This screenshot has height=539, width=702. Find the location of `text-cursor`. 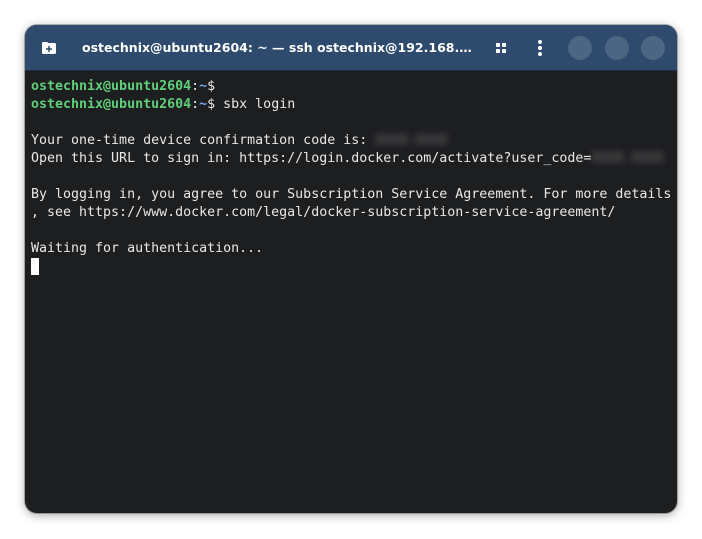

text-cursor is located at coordinates (35, 266).